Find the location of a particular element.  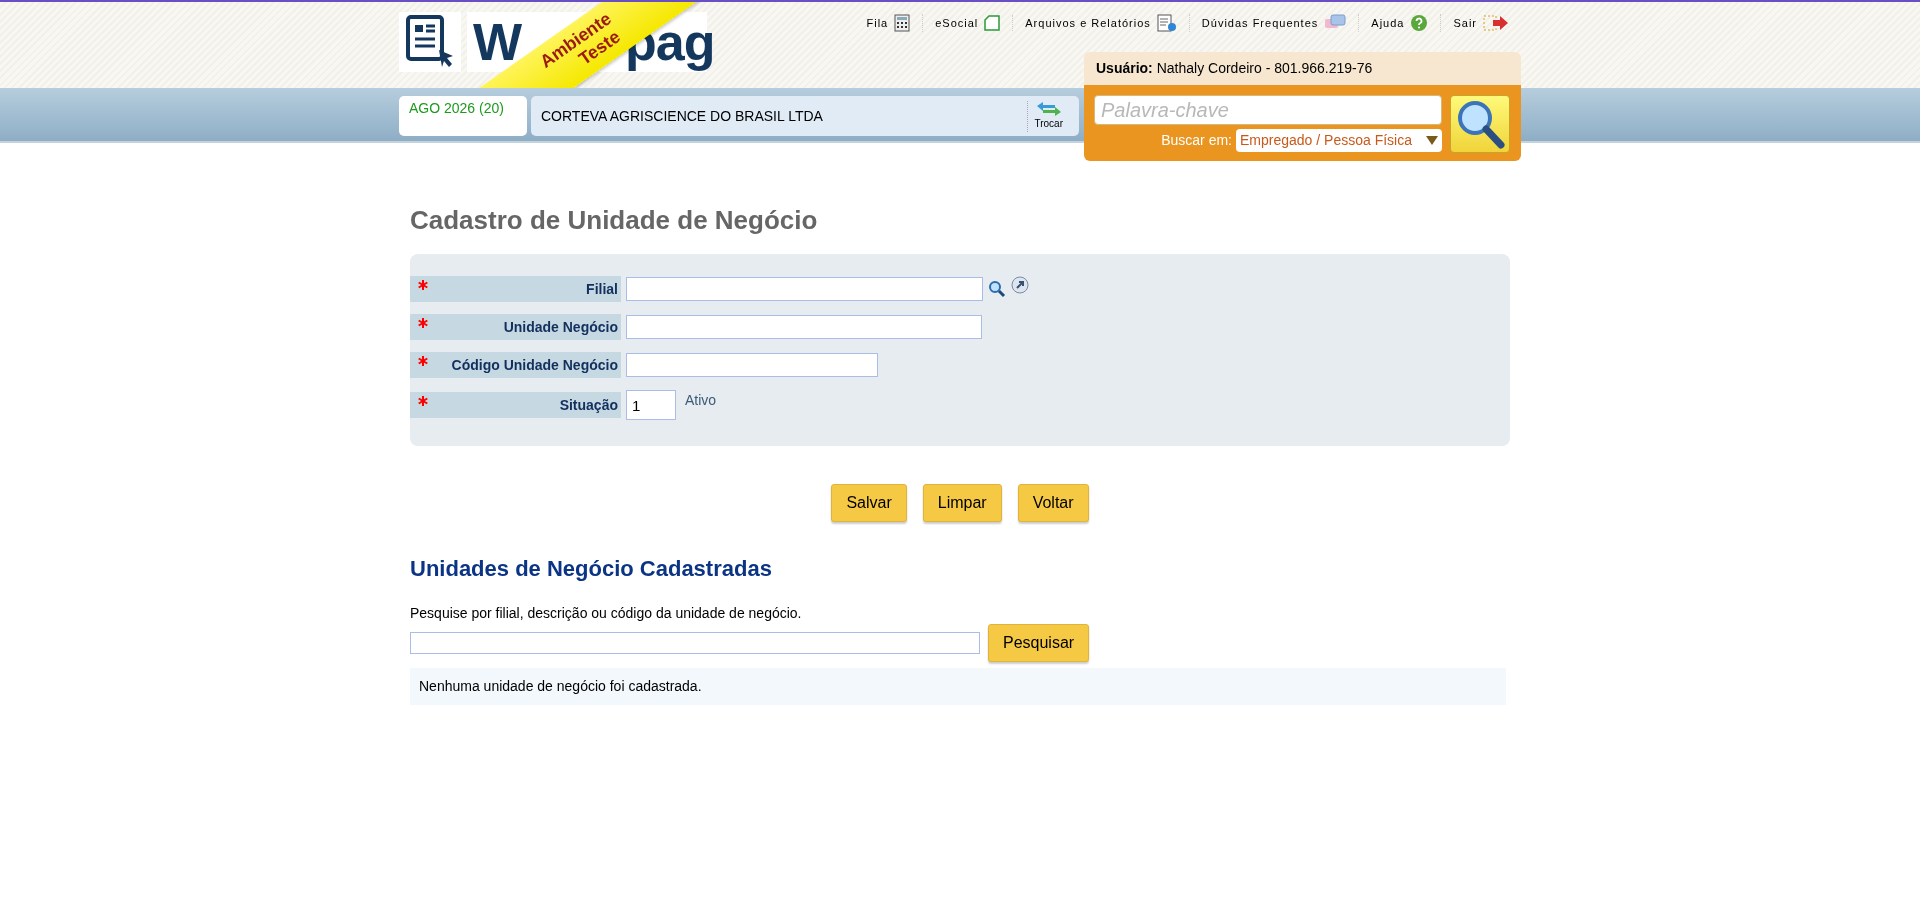

search-button: Pesquisar is located at coordinates (1039, 642).